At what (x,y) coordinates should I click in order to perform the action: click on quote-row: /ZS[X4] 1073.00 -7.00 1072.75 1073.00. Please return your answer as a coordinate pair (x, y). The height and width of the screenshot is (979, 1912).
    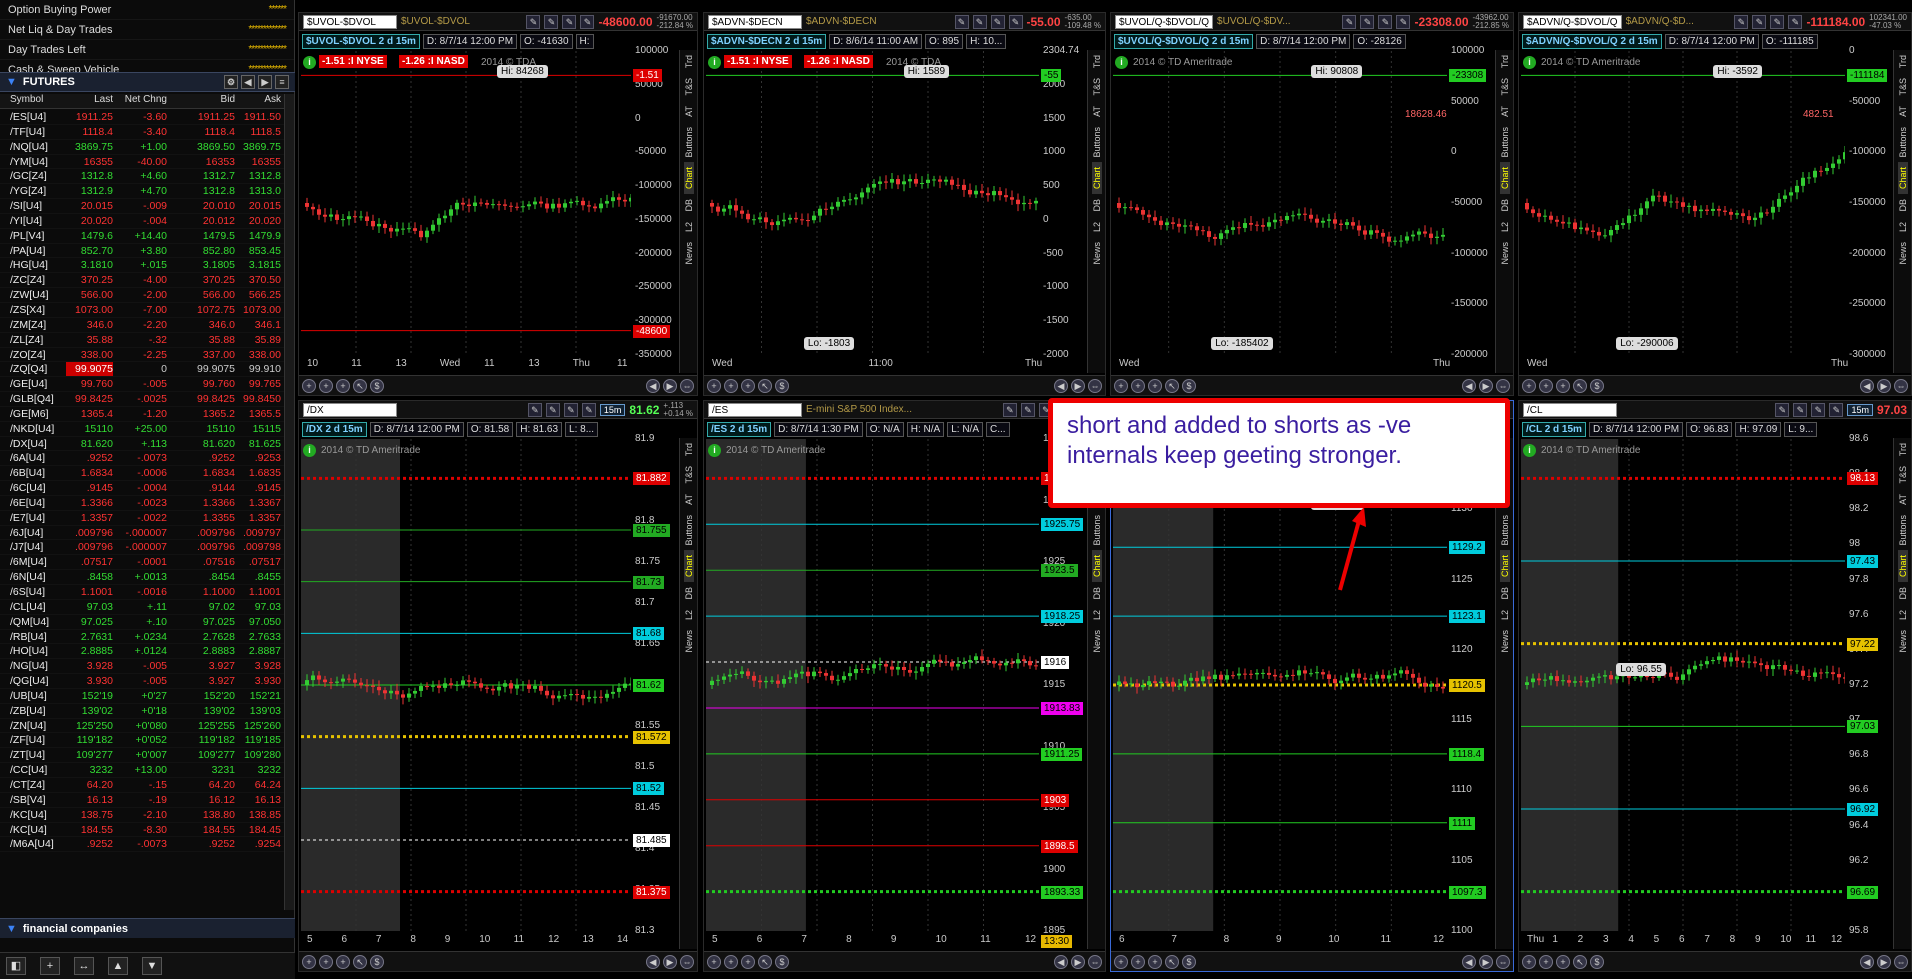
    Looking at the image, I should click on (142, 310).